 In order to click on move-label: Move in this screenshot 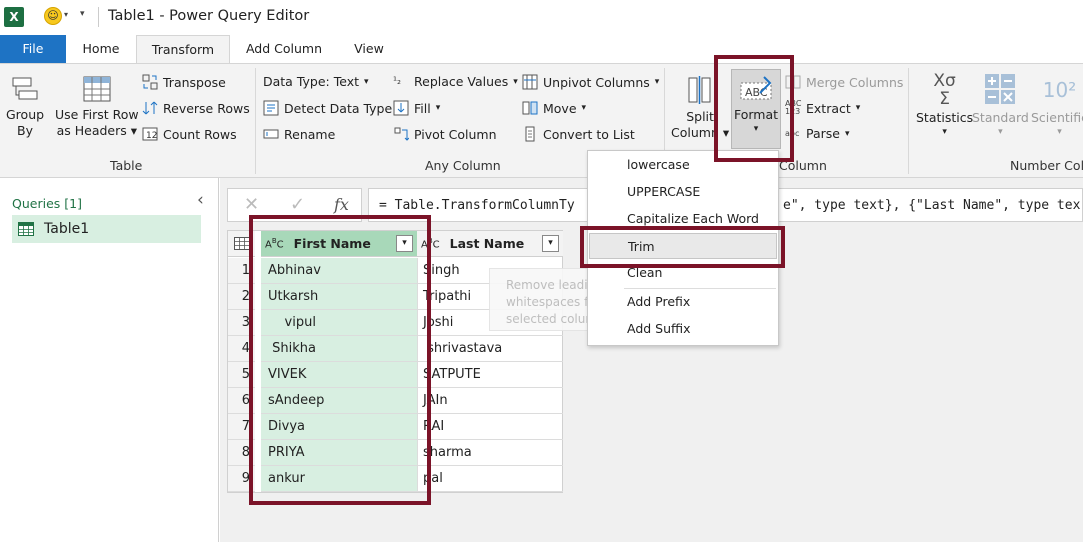, I will do `click(560, 108)`.